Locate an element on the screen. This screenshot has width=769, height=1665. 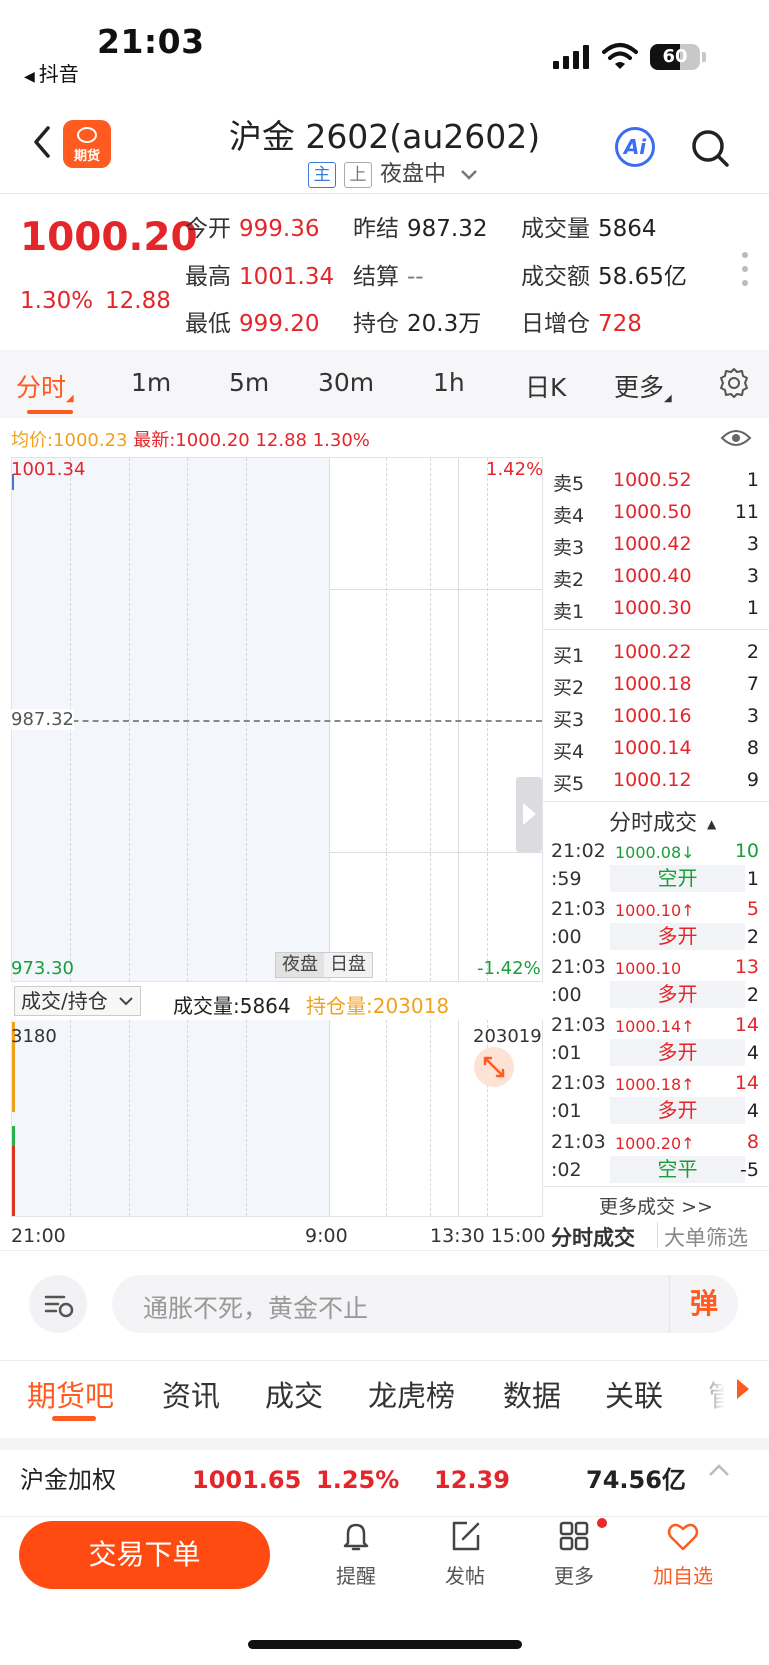
trade-qty: 5 is located at coordinates (752, 909).